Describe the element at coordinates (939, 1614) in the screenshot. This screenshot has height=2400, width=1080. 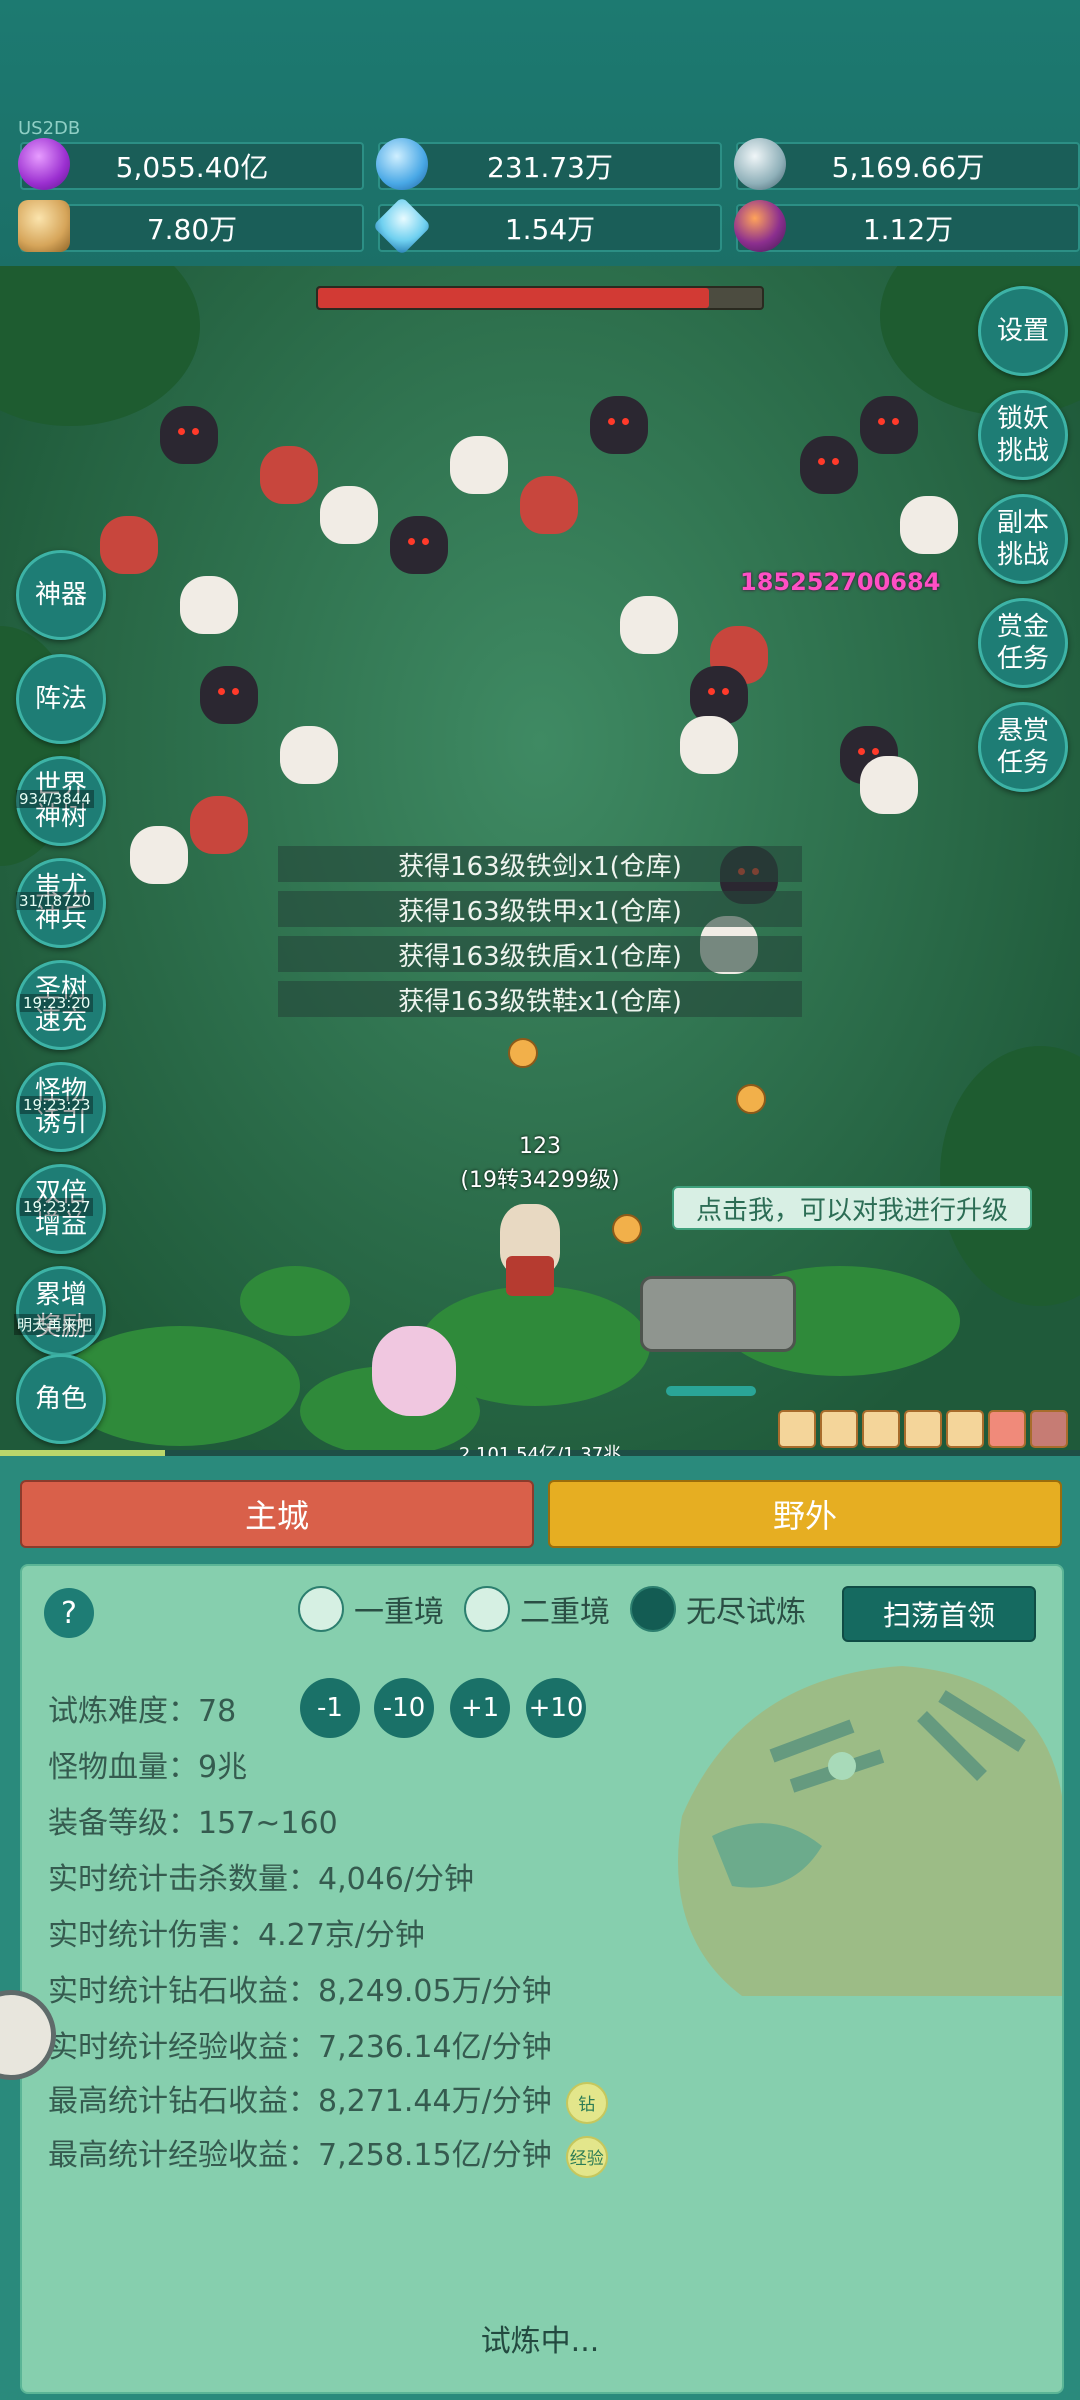
I see `sweep-boss-button: 扫荡首领` at that location.